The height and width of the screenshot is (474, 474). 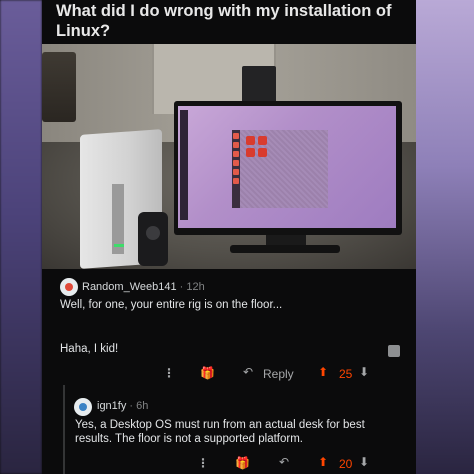 I want to click on thread-line, so click(x=64, y=429).